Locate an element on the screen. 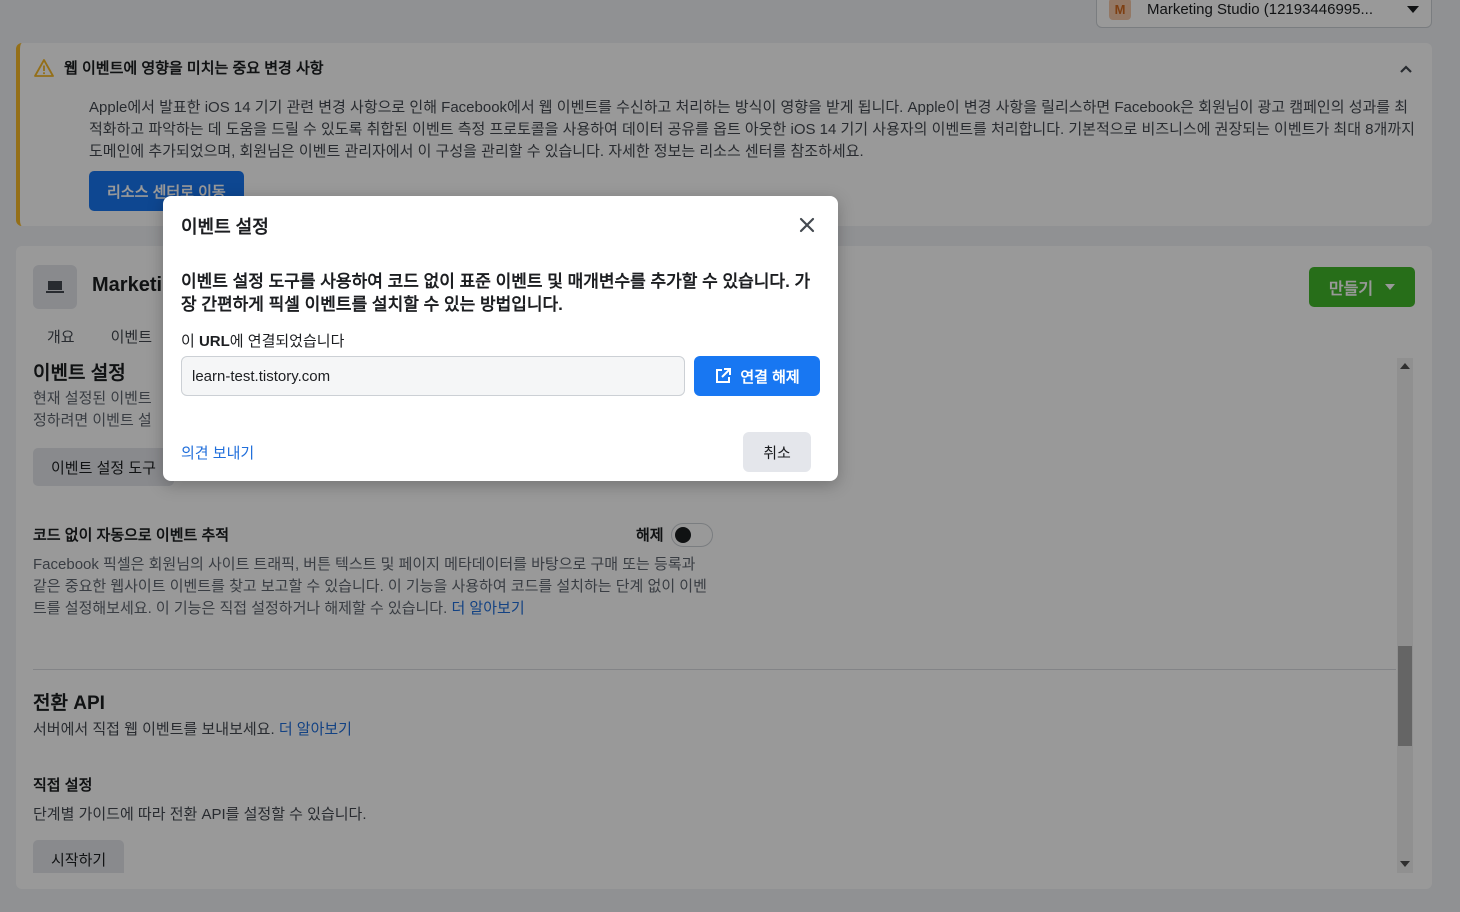 The height and width of the screenshot is (912, 1460). cancel-button: 취소 is located at coordinates (777, 452).